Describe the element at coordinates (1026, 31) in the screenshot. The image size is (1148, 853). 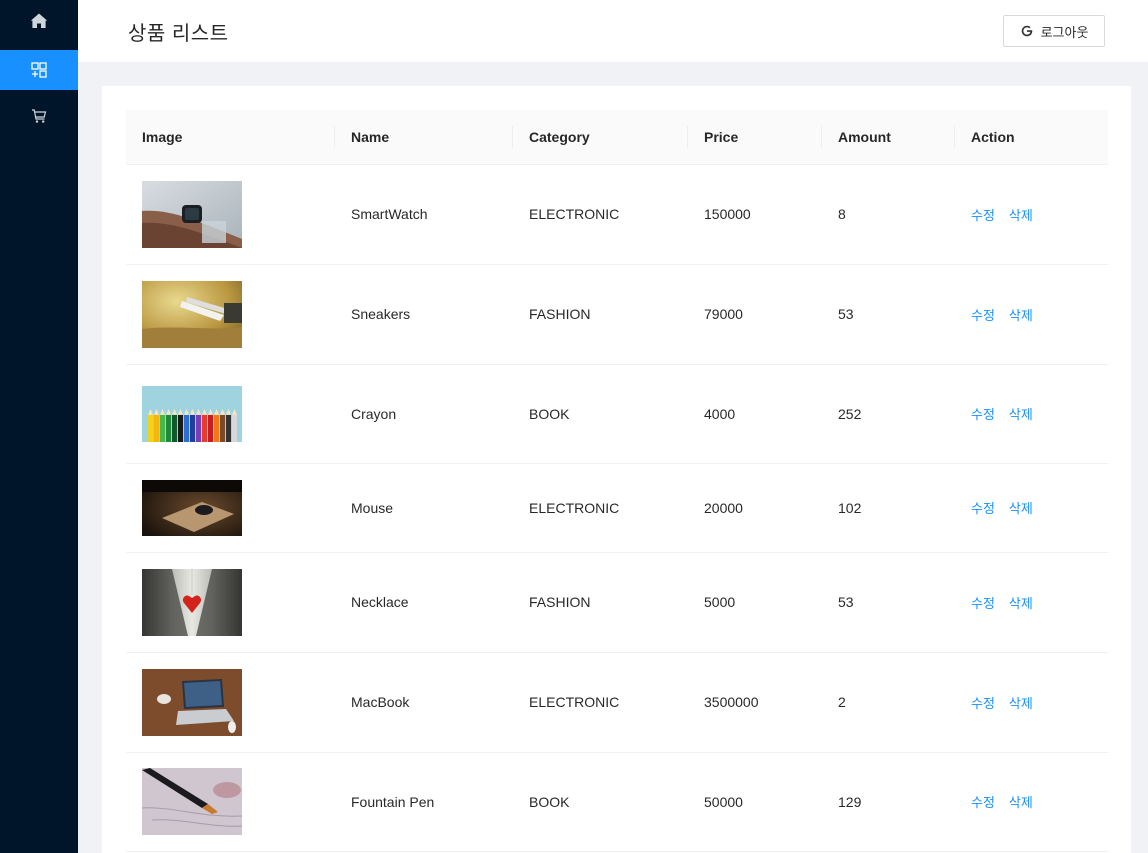
I see `google-icon` at that location.